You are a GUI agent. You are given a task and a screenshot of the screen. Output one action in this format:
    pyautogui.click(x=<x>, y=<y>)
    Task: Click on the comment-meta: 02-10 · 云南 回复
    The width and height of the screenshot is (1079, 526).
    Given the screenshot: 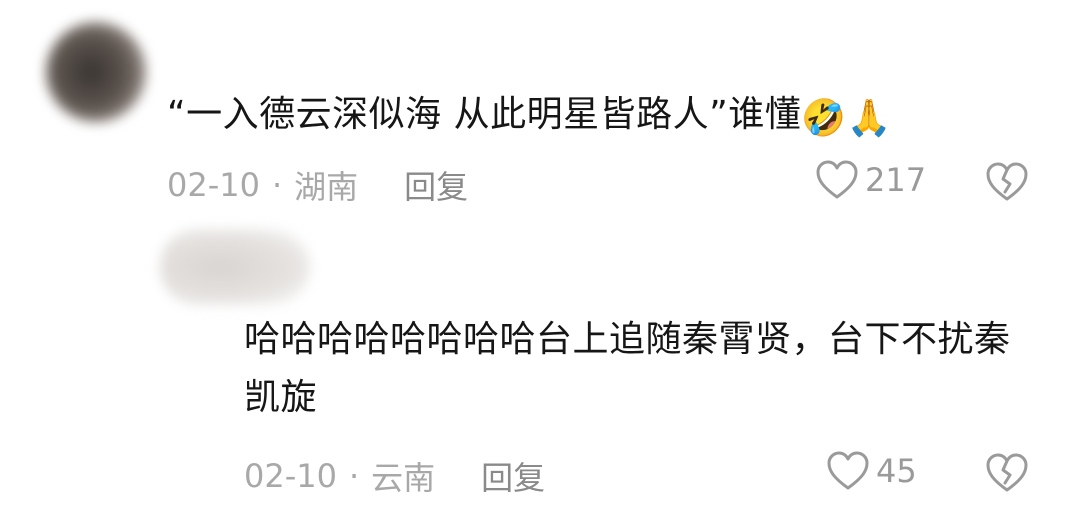 What is the action you would take?
    pyautogui.click(x=394, y=476)
    